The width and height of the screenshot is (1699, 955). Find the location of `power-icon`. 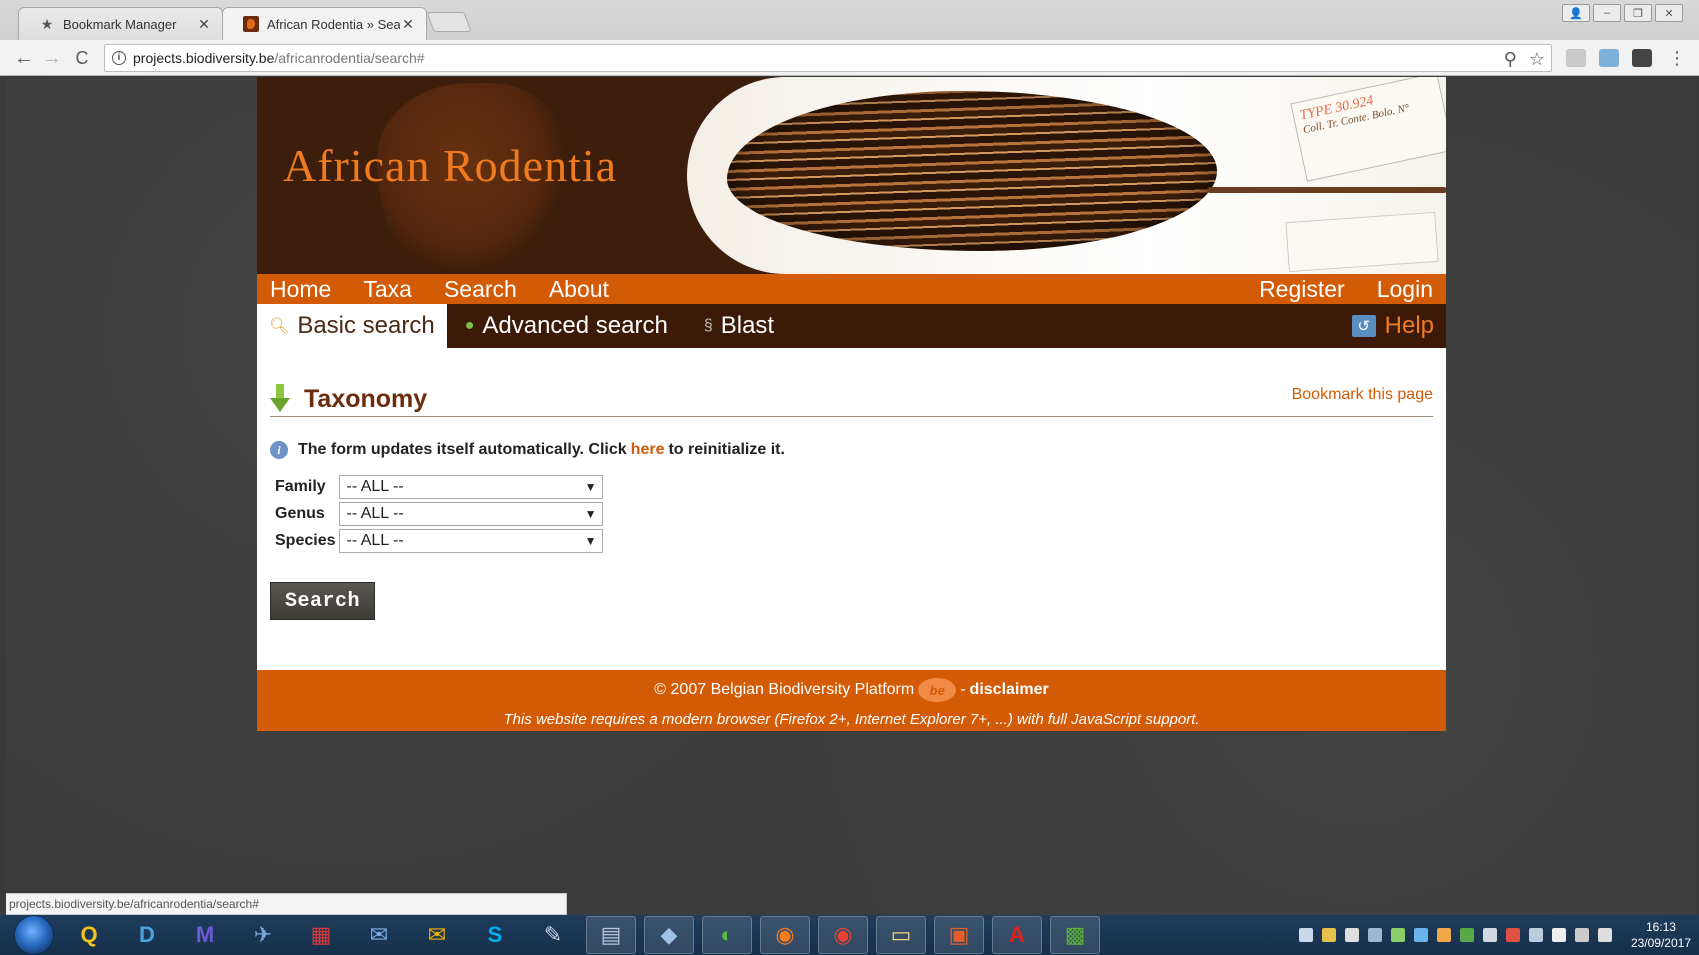

power-icon is located at coordinates (1558, 935).